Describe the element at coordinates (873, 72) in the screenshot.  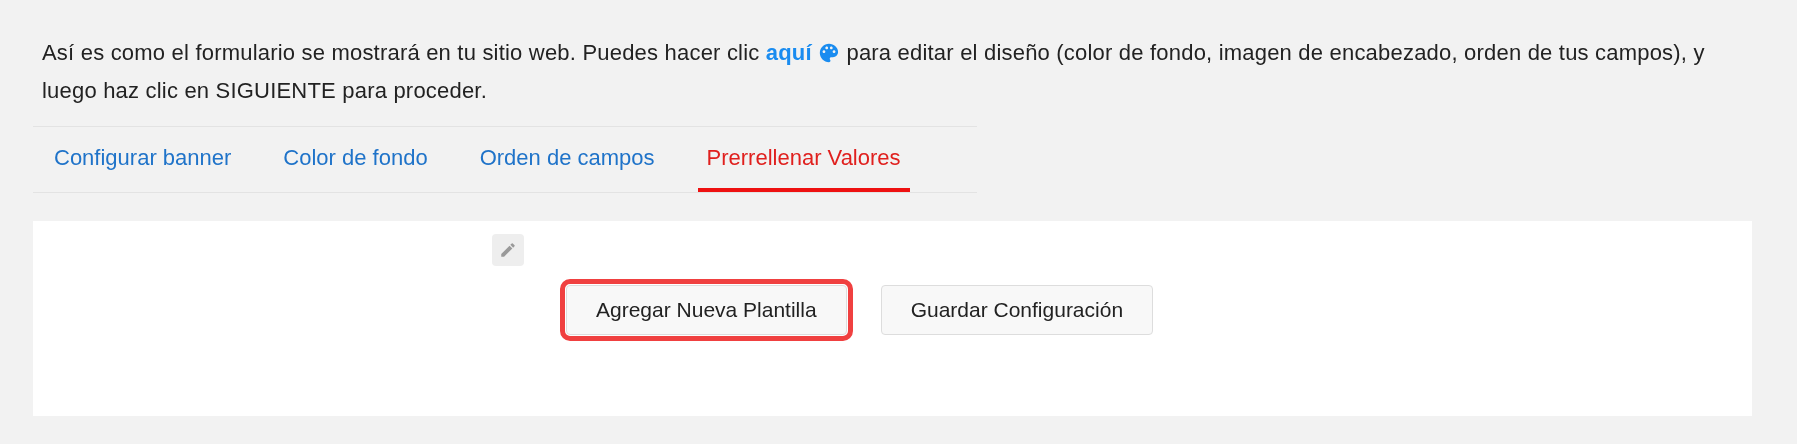
I see `intro-text: Así es como el formulario se mostrará en tu sitio web. Puedes hacer clic aquí para editar el diseño (color de fondo, imagen de encabezado, orden de tus campos), y luego haz clic en SIGUIENTE para proceder.` at that location.